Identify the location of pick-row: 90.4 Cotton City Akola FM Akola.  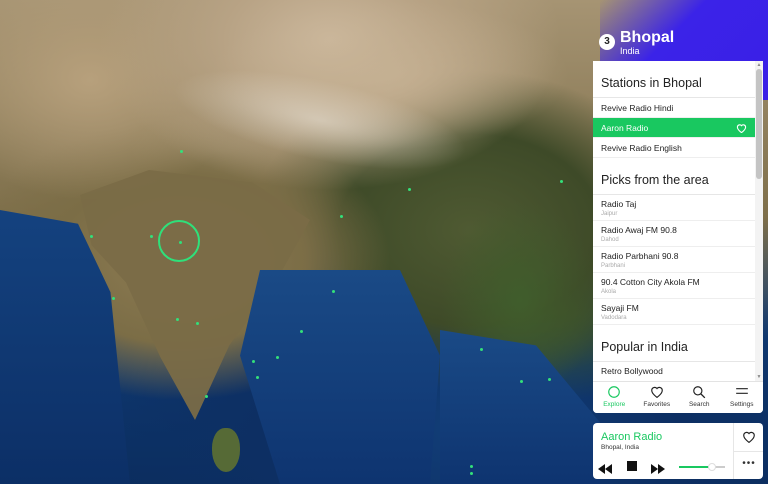
(674, 286).